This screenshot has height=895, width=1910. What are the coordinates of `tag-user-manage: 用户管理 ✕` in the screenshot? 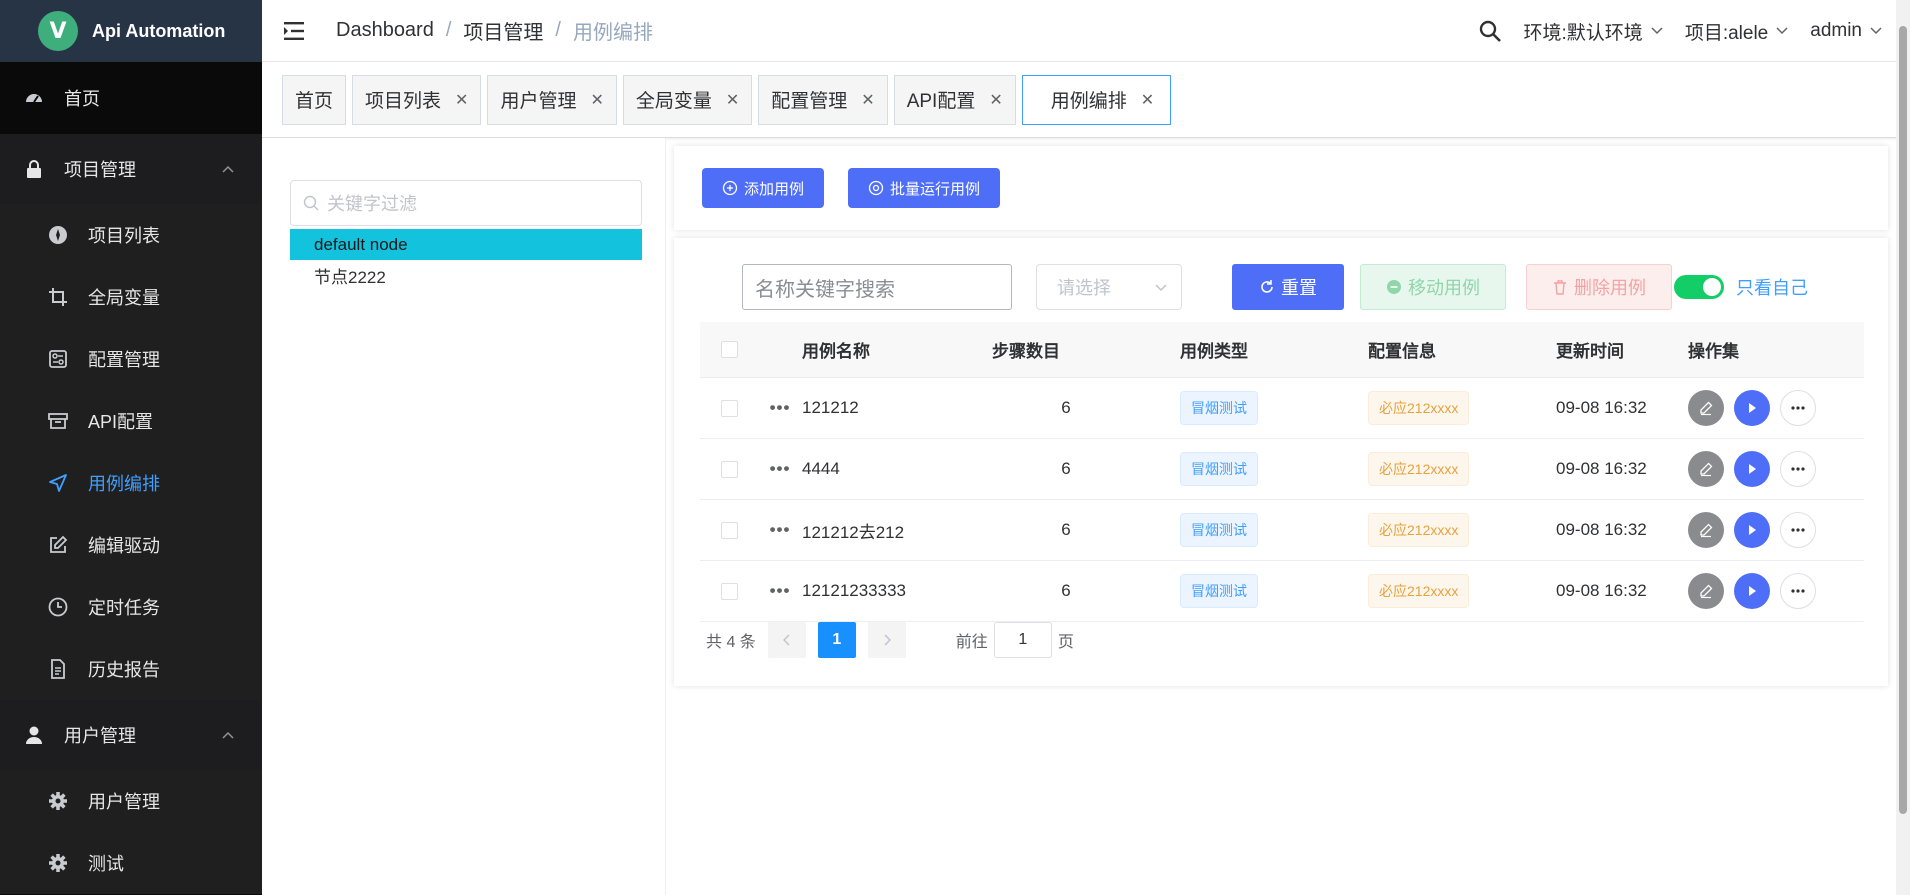 It's located at (552, 99).